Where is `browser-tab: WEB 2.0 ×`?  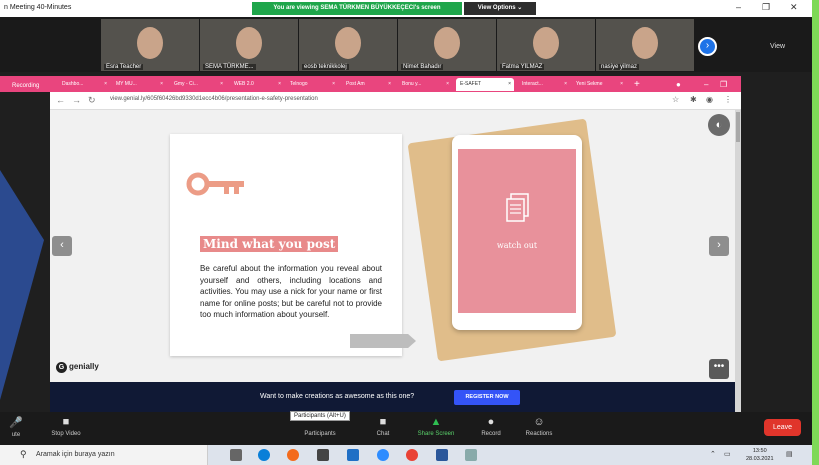
browser-tab: WEB 2.0 × is located at coordinates (257, 84).